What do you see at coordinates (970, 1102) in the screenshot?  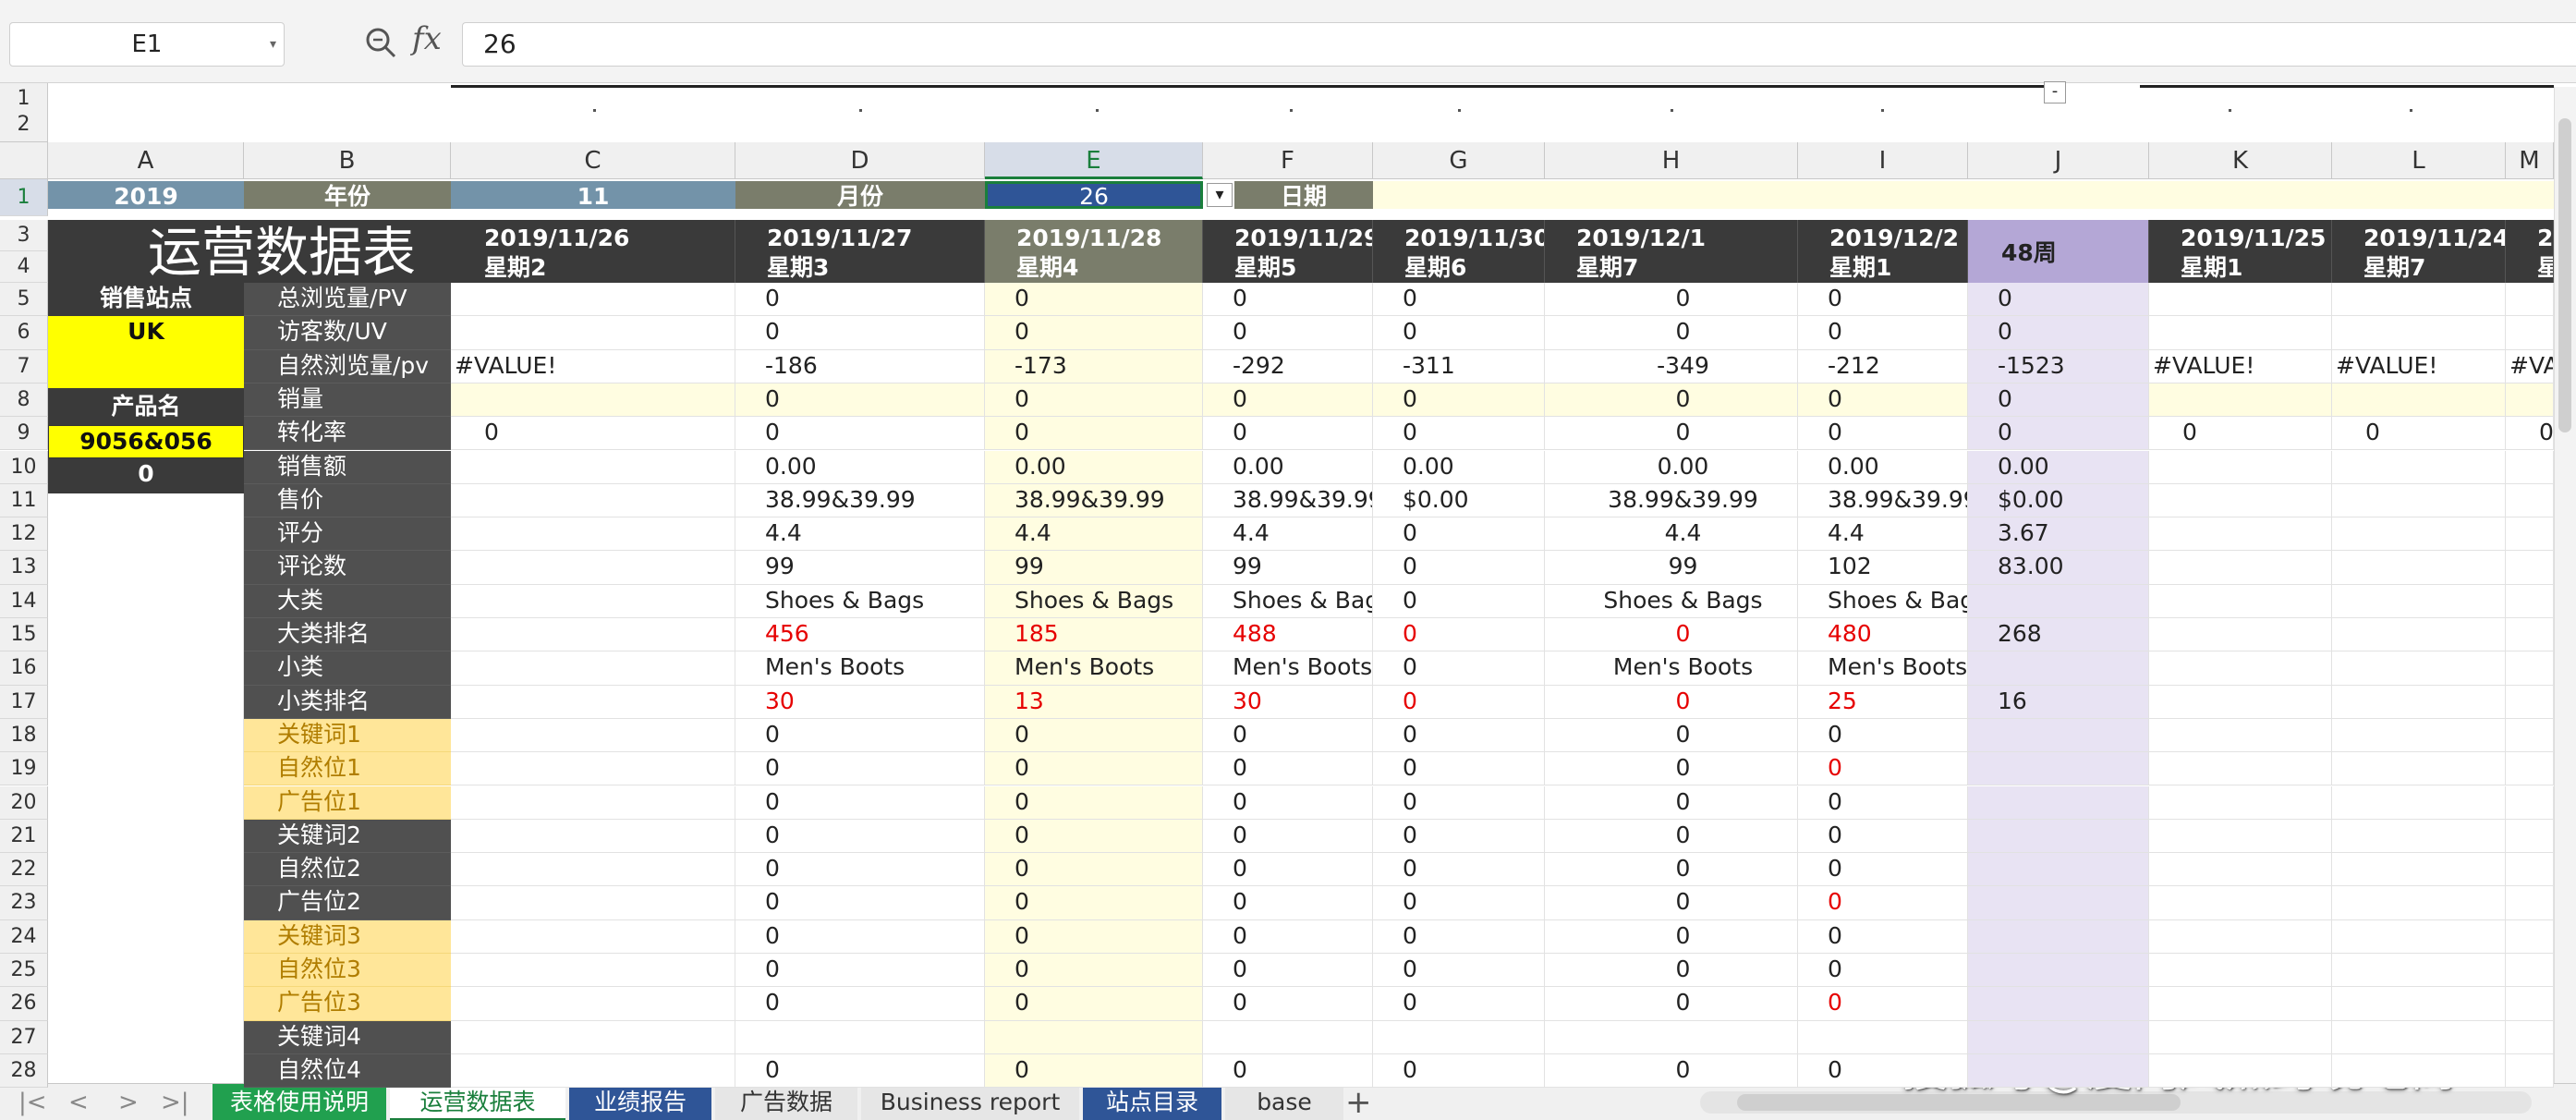 I see `sheet-tab: Business report` at bounding box center [970, 1102].